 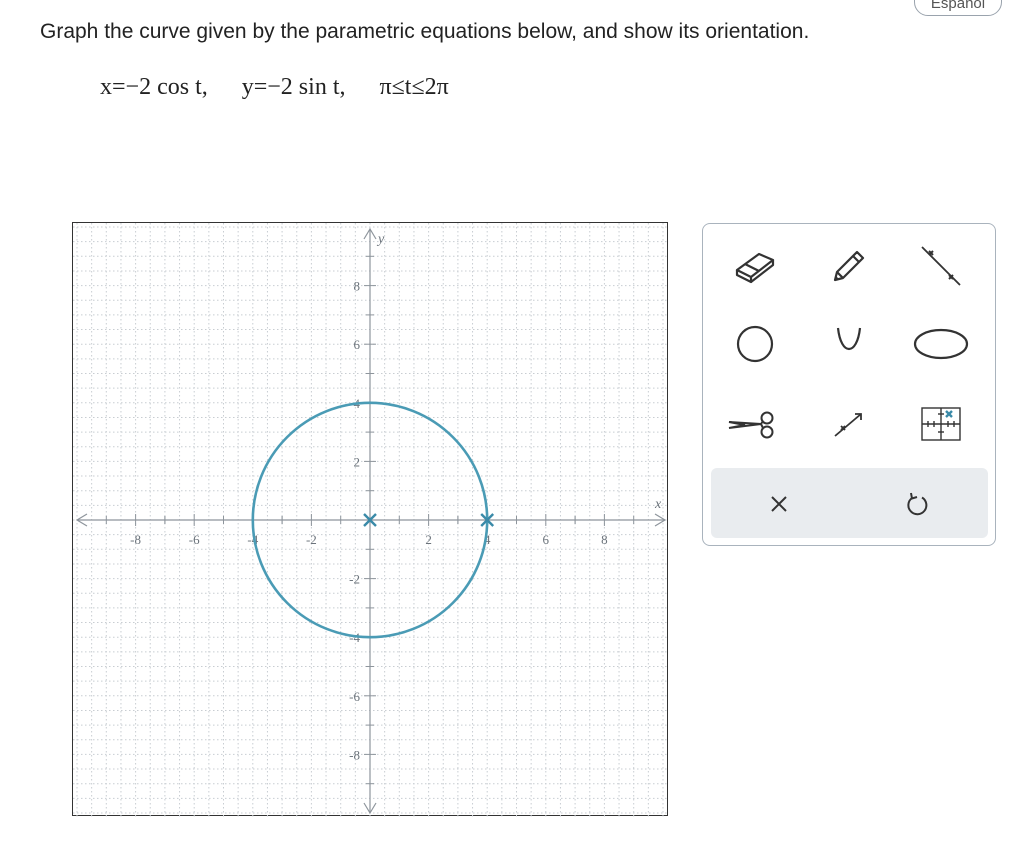 What do you see at coordinates (354, 579) in the screenshot?
I see `y-tick-label: -2` at bounding box center [354, 579].